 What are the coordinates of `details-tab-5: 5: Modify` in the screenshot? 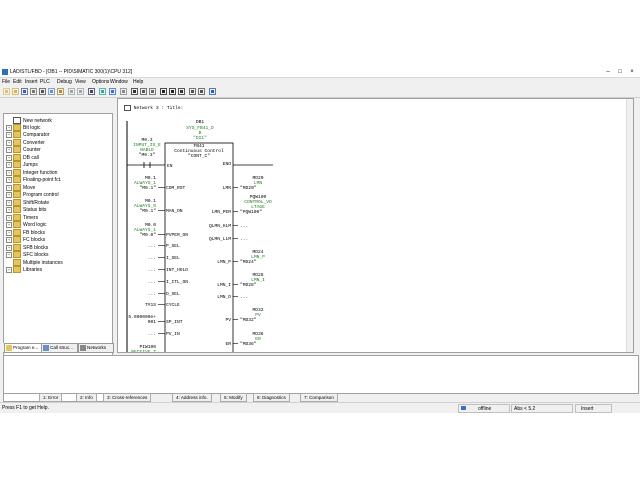 It's located at (233, 397).